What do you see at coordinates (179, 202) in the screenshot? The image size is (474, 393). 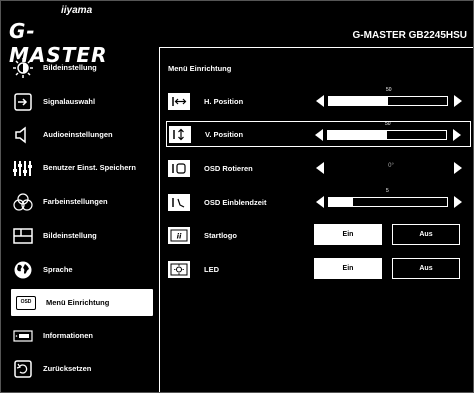 I see `osd-timeout-icon` at bounding box center [179, 202].